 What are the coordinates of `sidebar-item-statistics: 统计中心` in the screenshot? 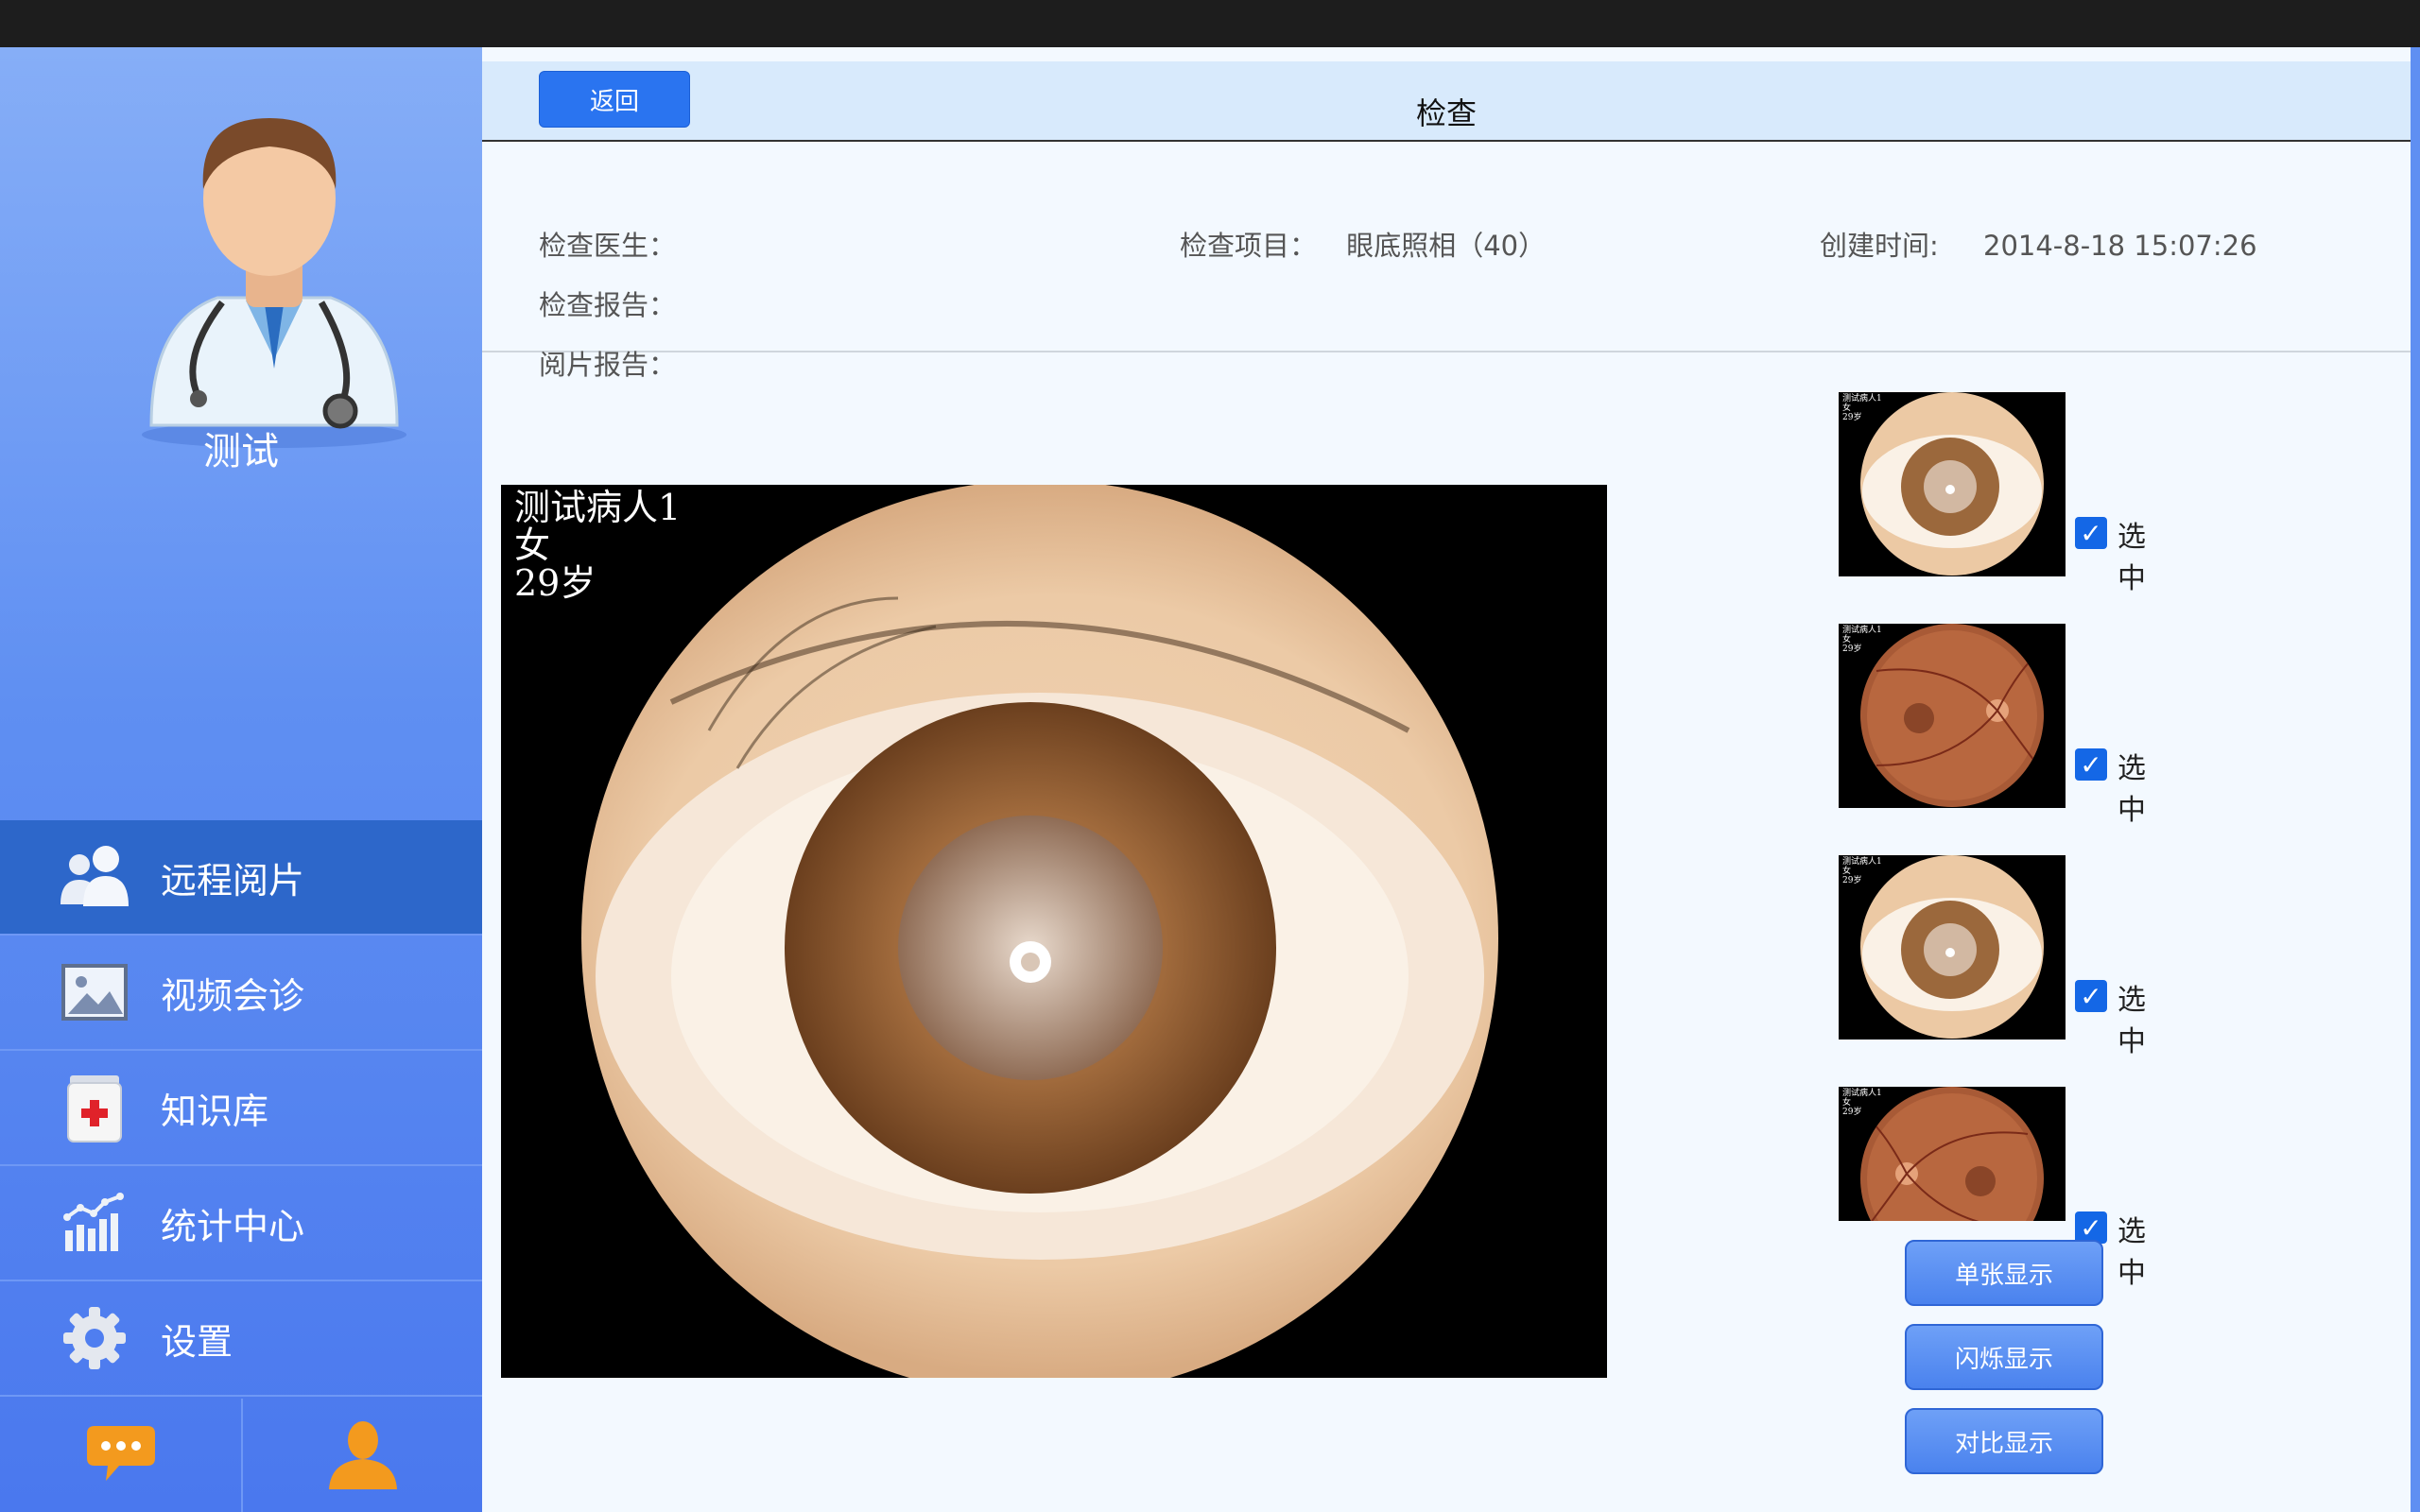 It's located at (241, 1223).